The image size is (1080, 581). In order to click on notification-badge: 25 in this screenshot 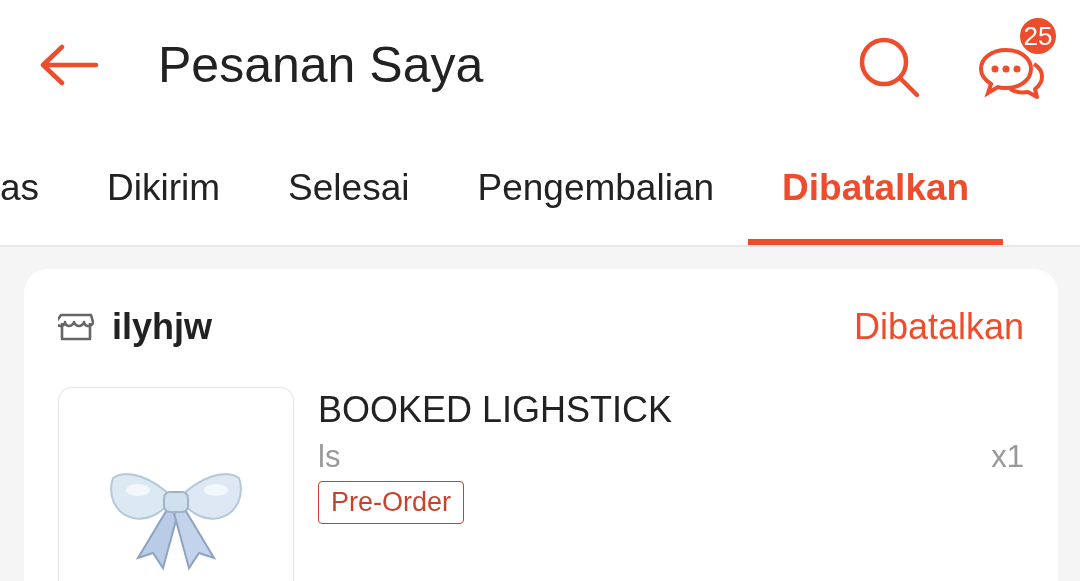, I will do `click(1038, 36)`.